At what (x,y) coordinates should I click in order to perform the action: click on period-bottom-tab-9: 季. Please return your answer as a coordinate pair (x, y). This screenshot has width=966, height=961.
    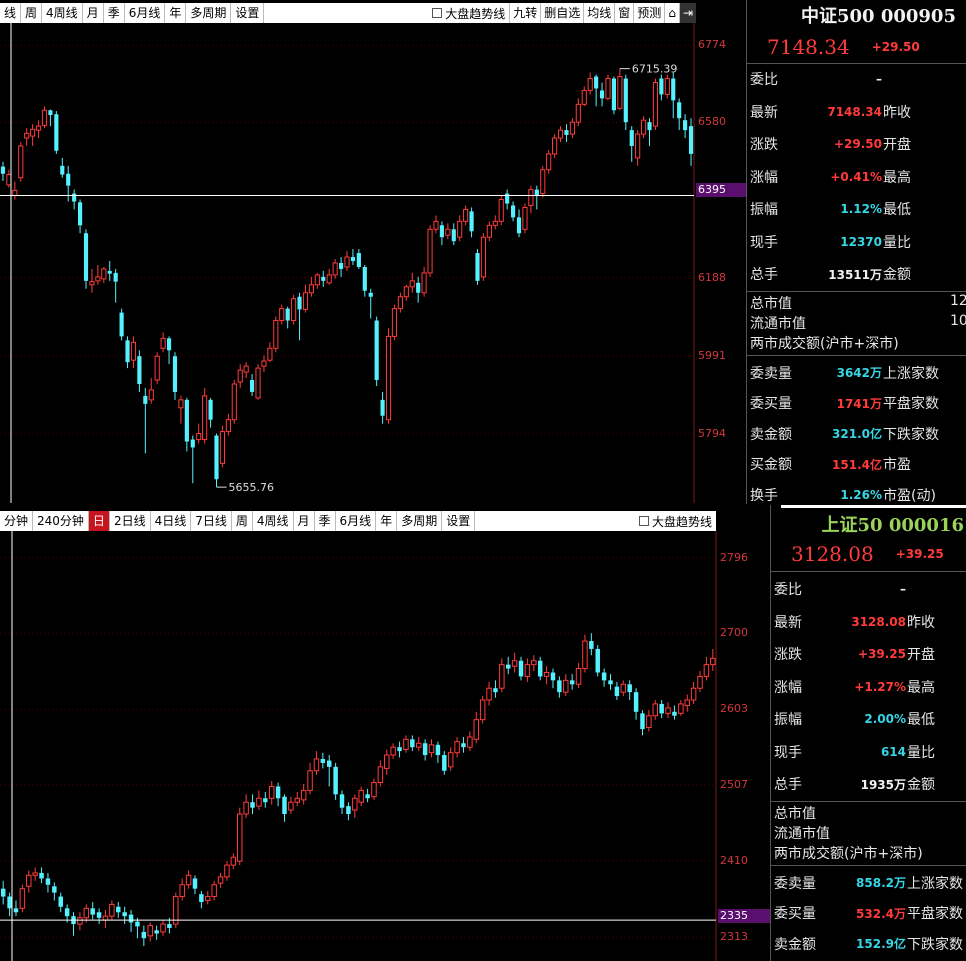
    Looking at the image, I should click on (325, 521).